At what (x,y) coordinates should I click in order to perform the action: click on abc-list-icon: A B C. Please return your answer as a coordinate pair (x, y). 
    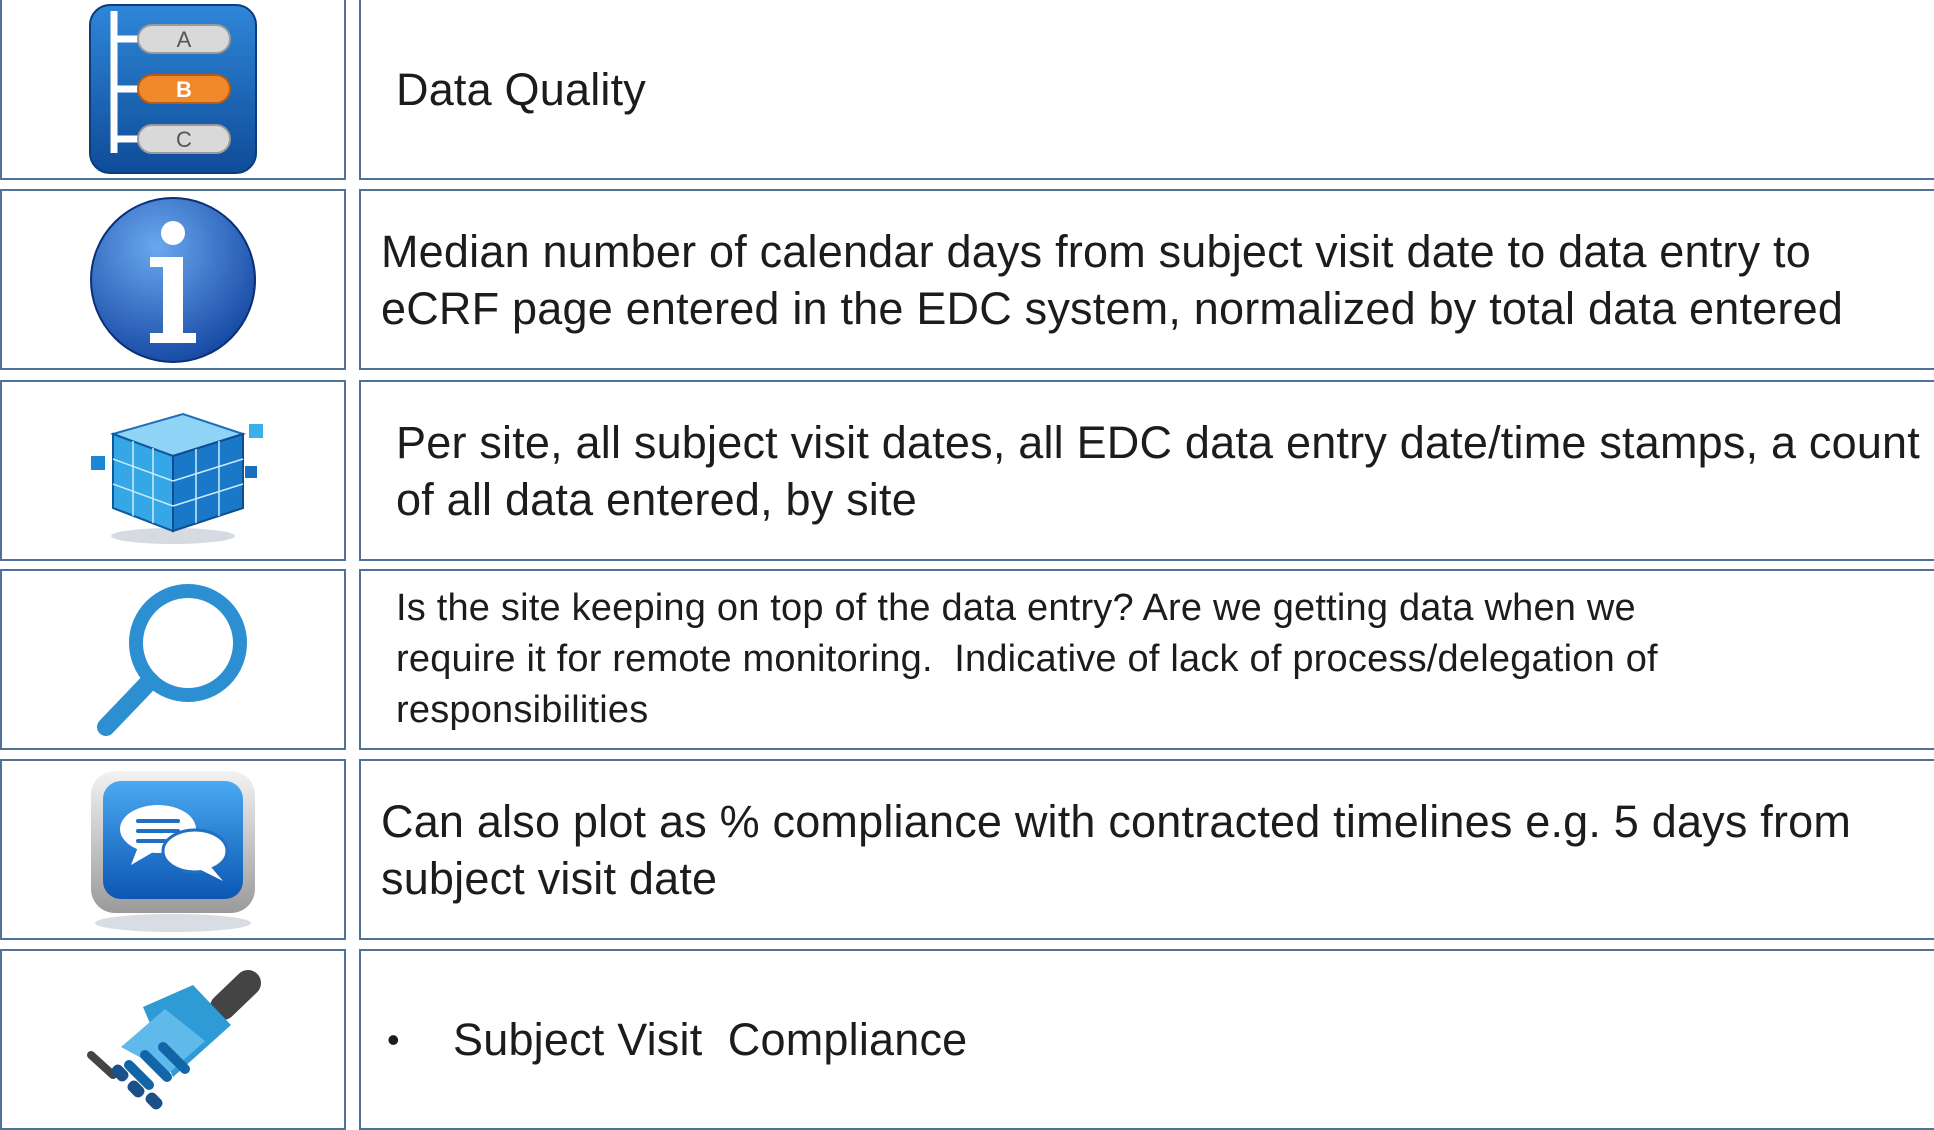
    Looking at the image, I should click on (173, 89).